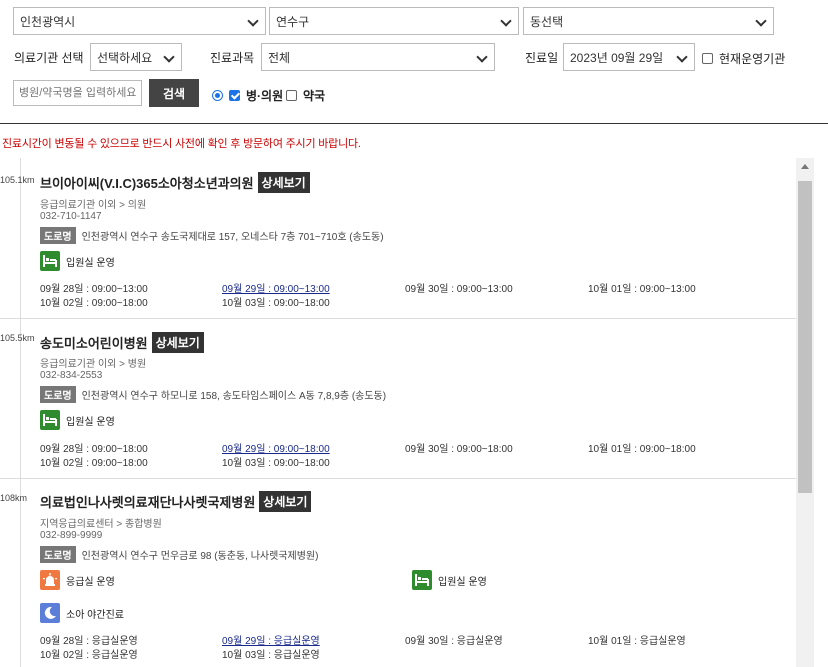  Describe the element at coordinates (617, 57) in the screenshot. I see `date-select-value: 2023년 09월 29일` at that location.